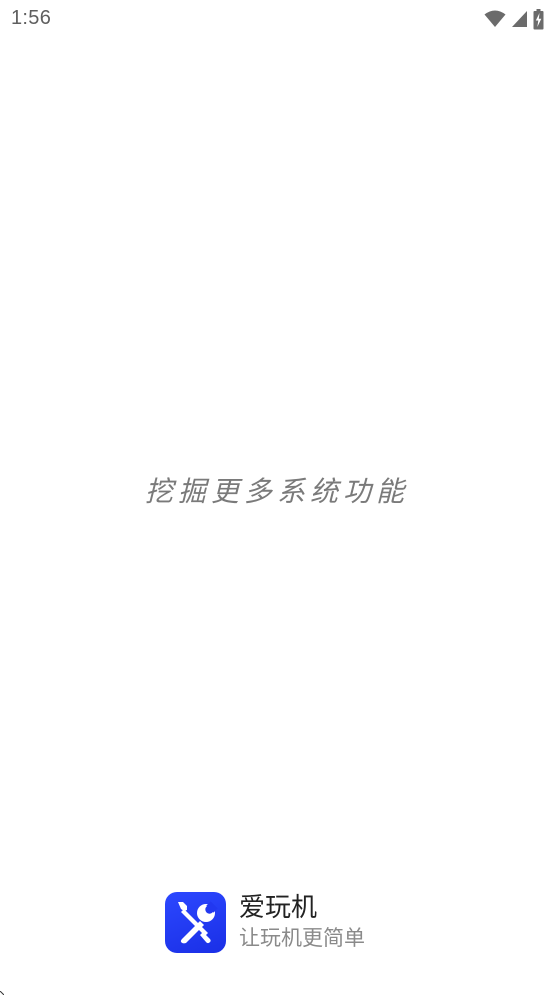  What do you see at coordinates (2, 988) in the screenshot?
I see `corner-mark` at bounding box center [2, 988].